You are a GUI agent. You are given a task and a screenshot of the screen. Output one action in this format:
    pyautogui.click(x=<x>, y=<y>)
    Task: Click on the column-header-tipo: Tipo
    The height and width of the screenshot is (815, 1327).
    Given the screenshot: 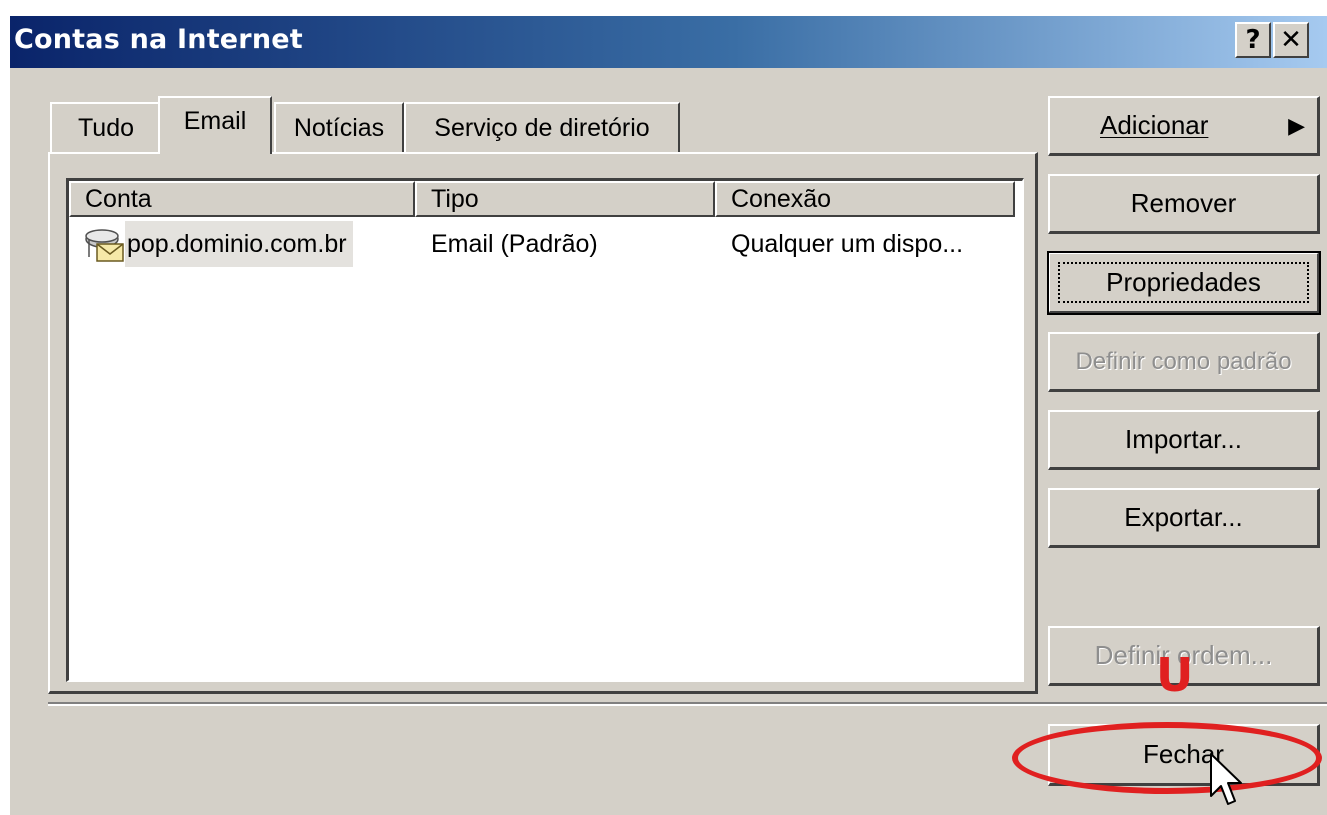 What is the action you would take?
    pyautogui.click(x=565, y=199)
    